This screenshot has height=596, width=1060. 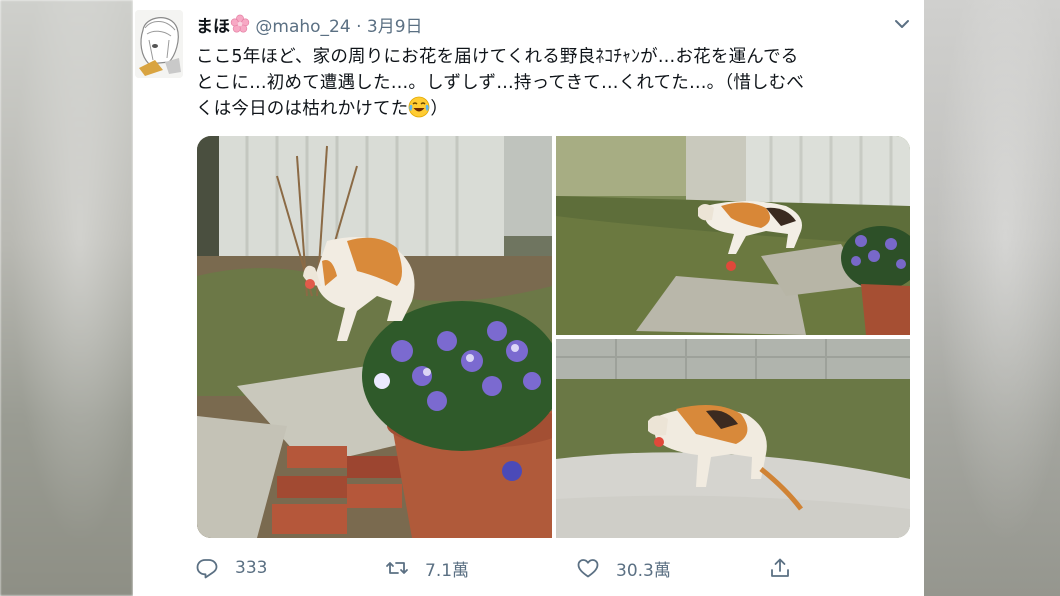 I want to click on photo-cat-on-pavement, so click(x=733, y=438).